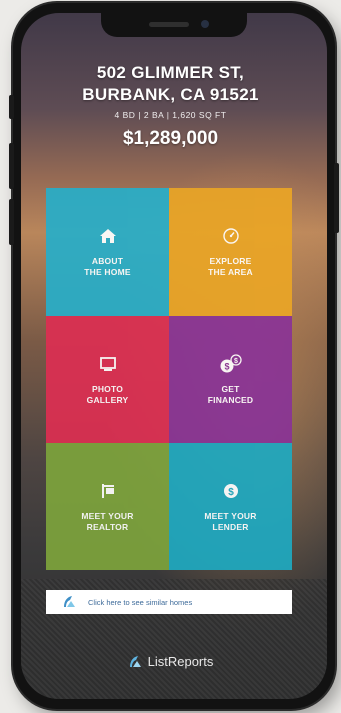 The height and width of the screenshot is (713, 341). Describe the element at coordinates (180, 661) in the screenshot. I see `brand-name: ListReports` at that location.